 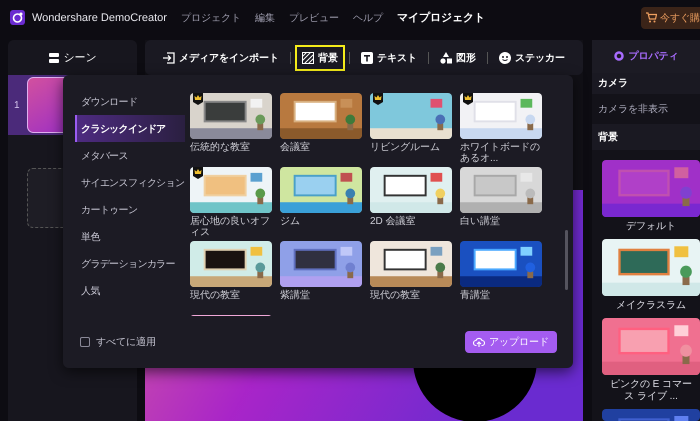 What do you see at coordinates (651, 306) in the screenshot?
I see `background-name: メイクラスラム` at bounding box center [651, 306].